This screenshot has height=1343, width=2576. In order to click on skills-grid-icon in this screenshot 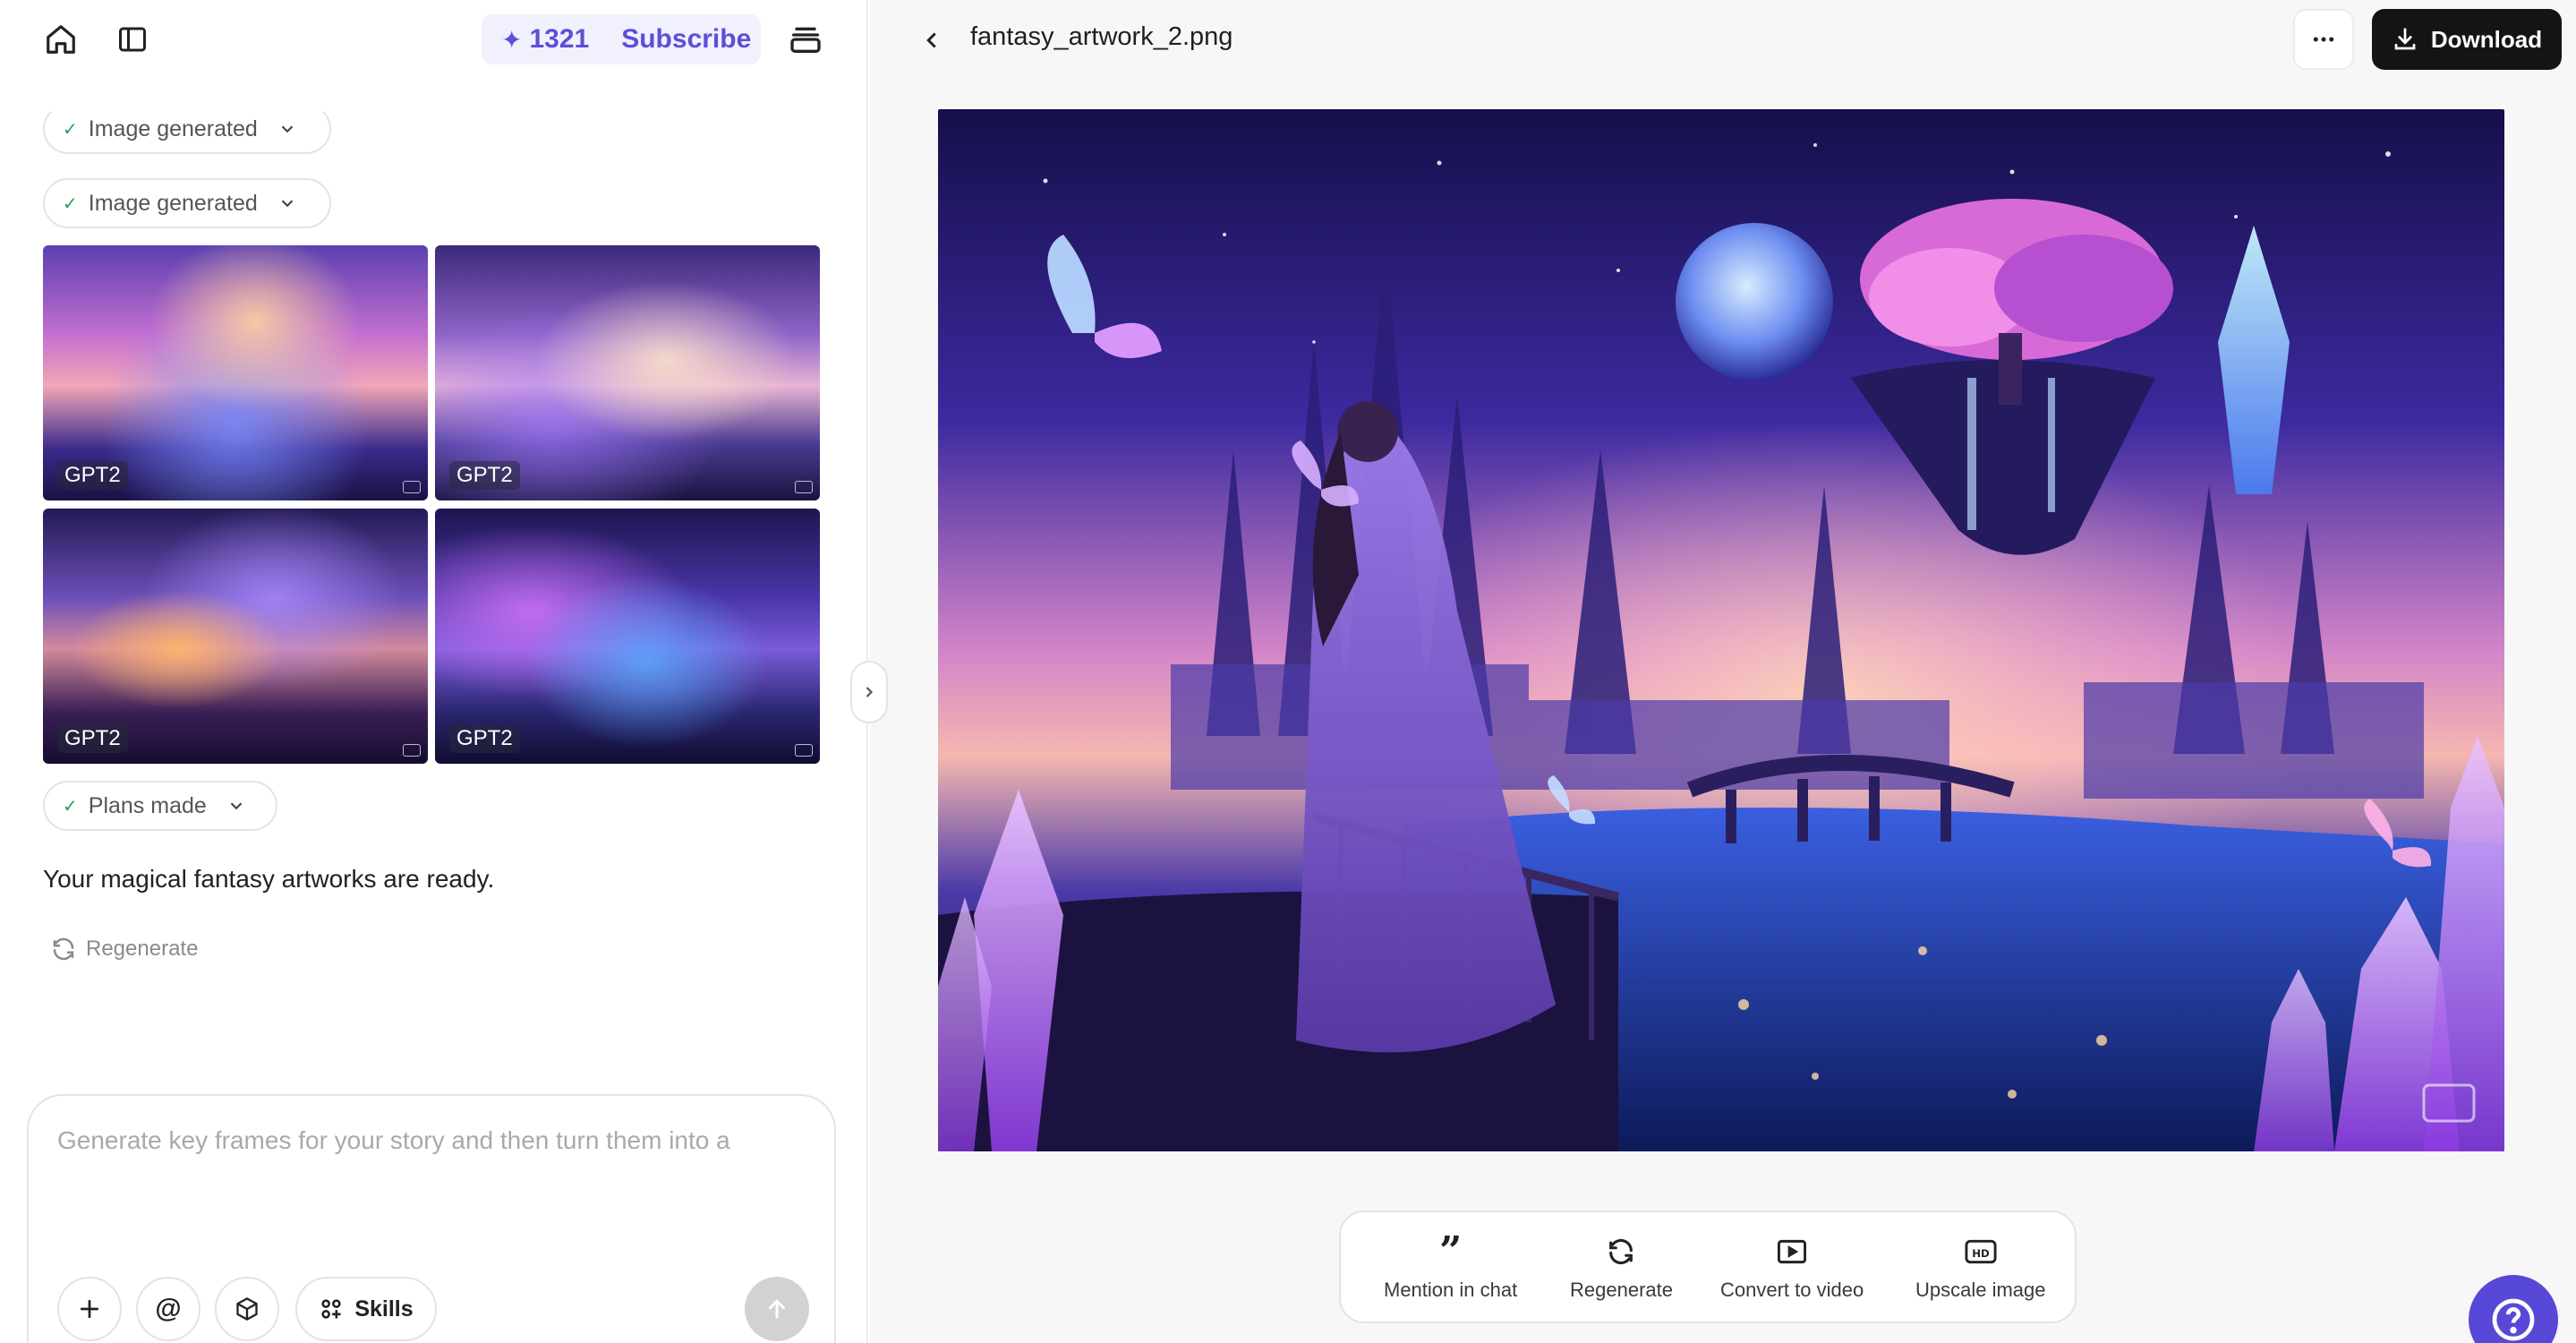, I will do `click(331, 1309)`.